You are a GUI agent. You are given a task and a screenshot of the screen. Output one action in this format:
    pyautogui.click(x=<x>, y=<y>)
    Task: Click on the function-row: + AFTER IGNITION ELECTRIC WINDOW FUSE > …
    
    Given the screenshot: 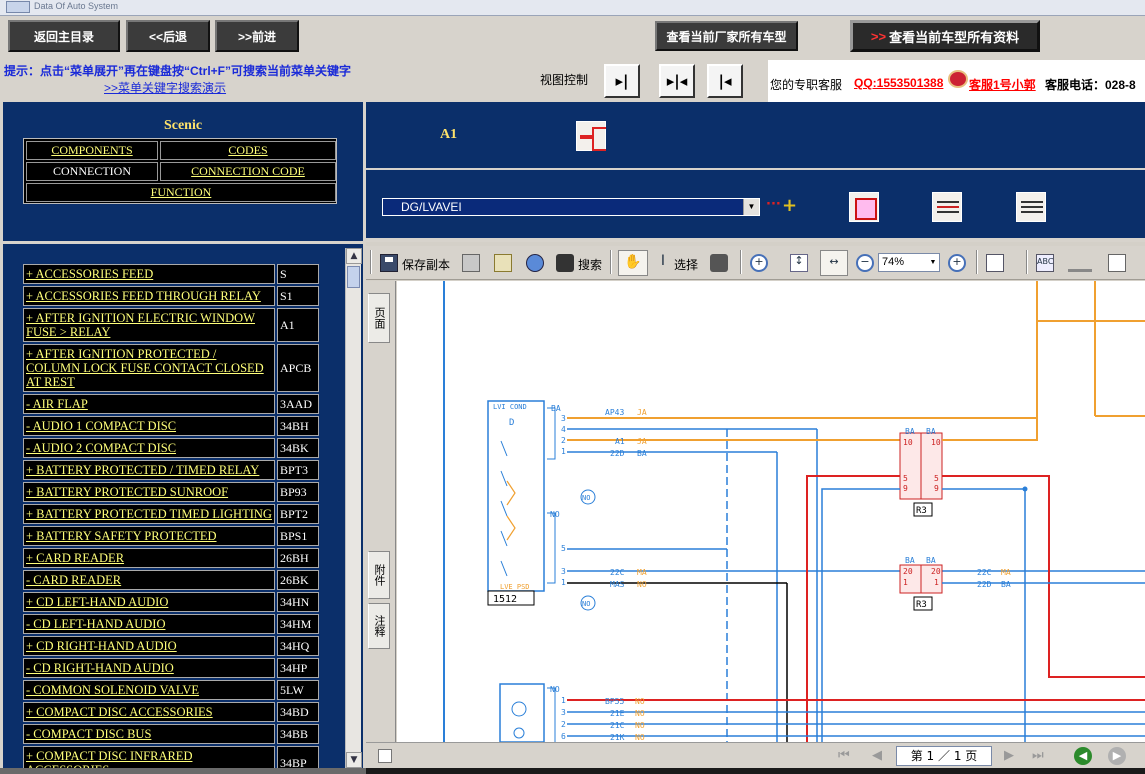 What is the action you would take?
    pyautogui.click(x=173, y=325)
    